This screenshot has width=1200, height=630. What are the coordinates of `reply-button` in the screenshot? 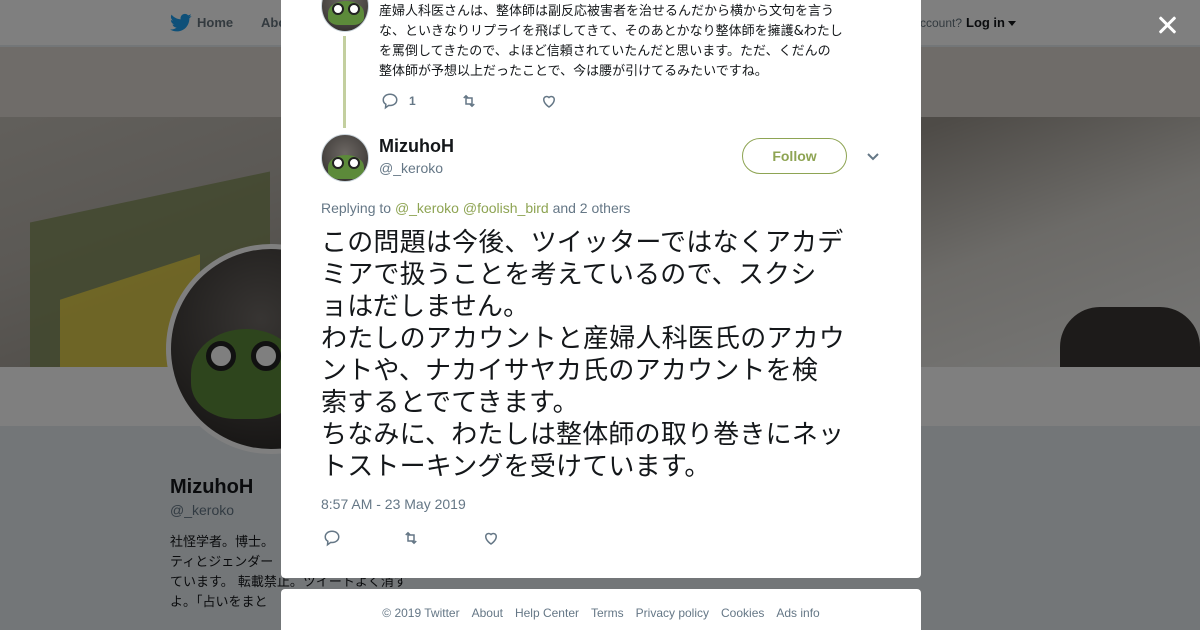 It's located at (332, 539).